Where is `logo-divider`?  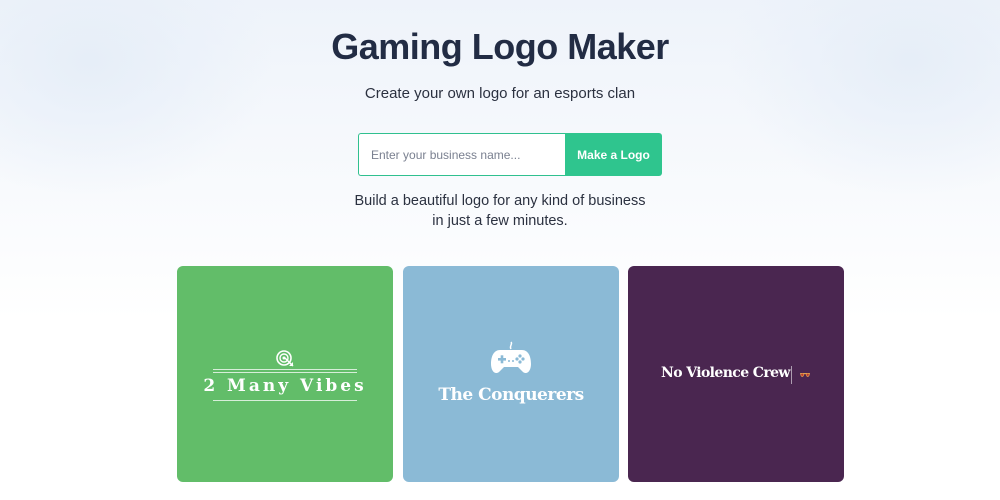
logo-divider is located at coordinates (791, 375).